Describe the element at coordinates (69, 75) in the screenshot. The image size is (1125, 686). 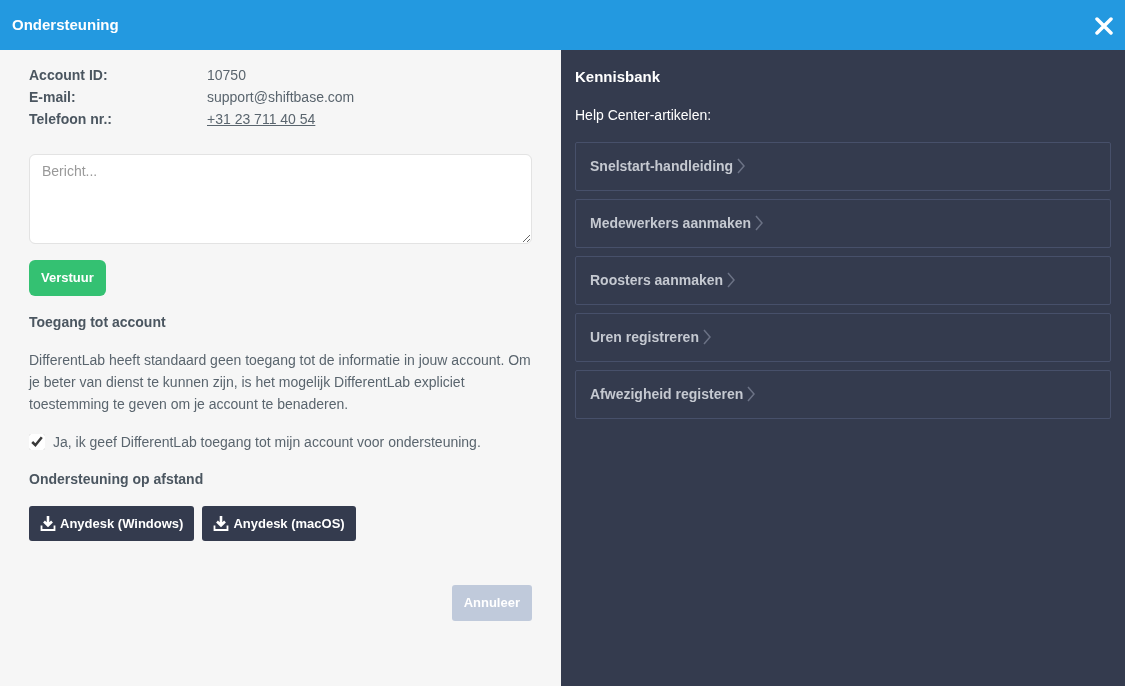
I see `field-label: Account ID:` at that location.